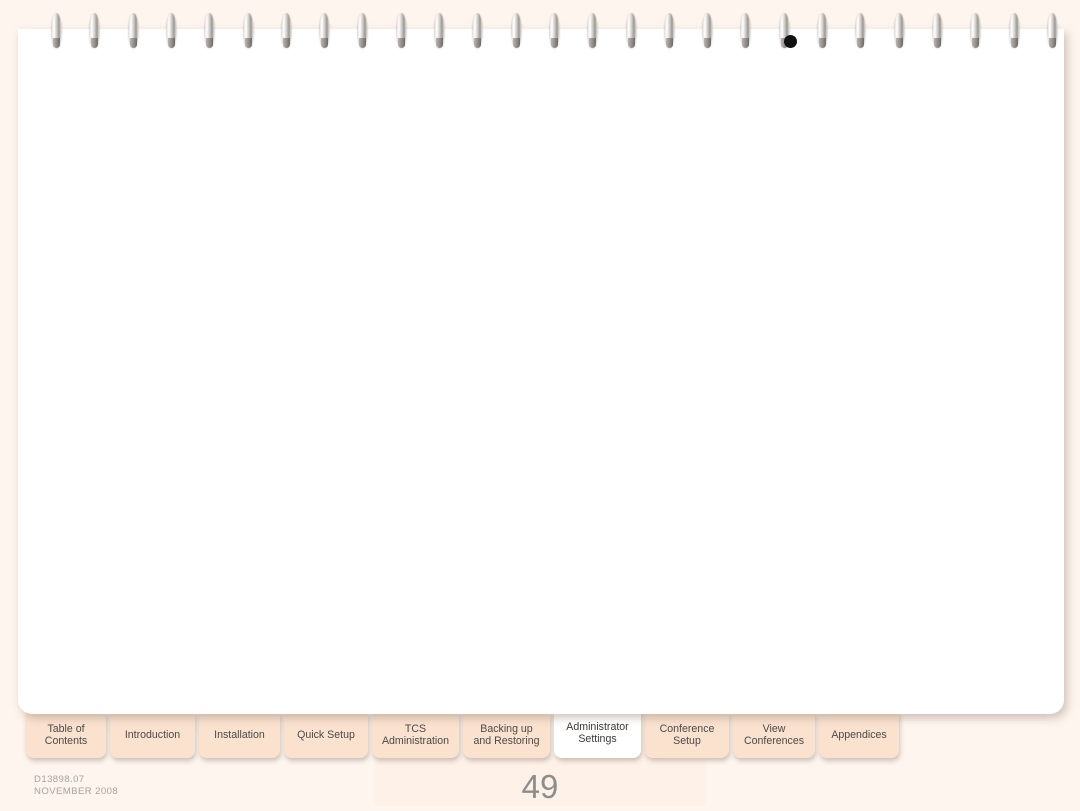  What do you see at coordinates (540, 26) in the screenshot?
I see `spiral-binding` at bounding box center [540, 26].